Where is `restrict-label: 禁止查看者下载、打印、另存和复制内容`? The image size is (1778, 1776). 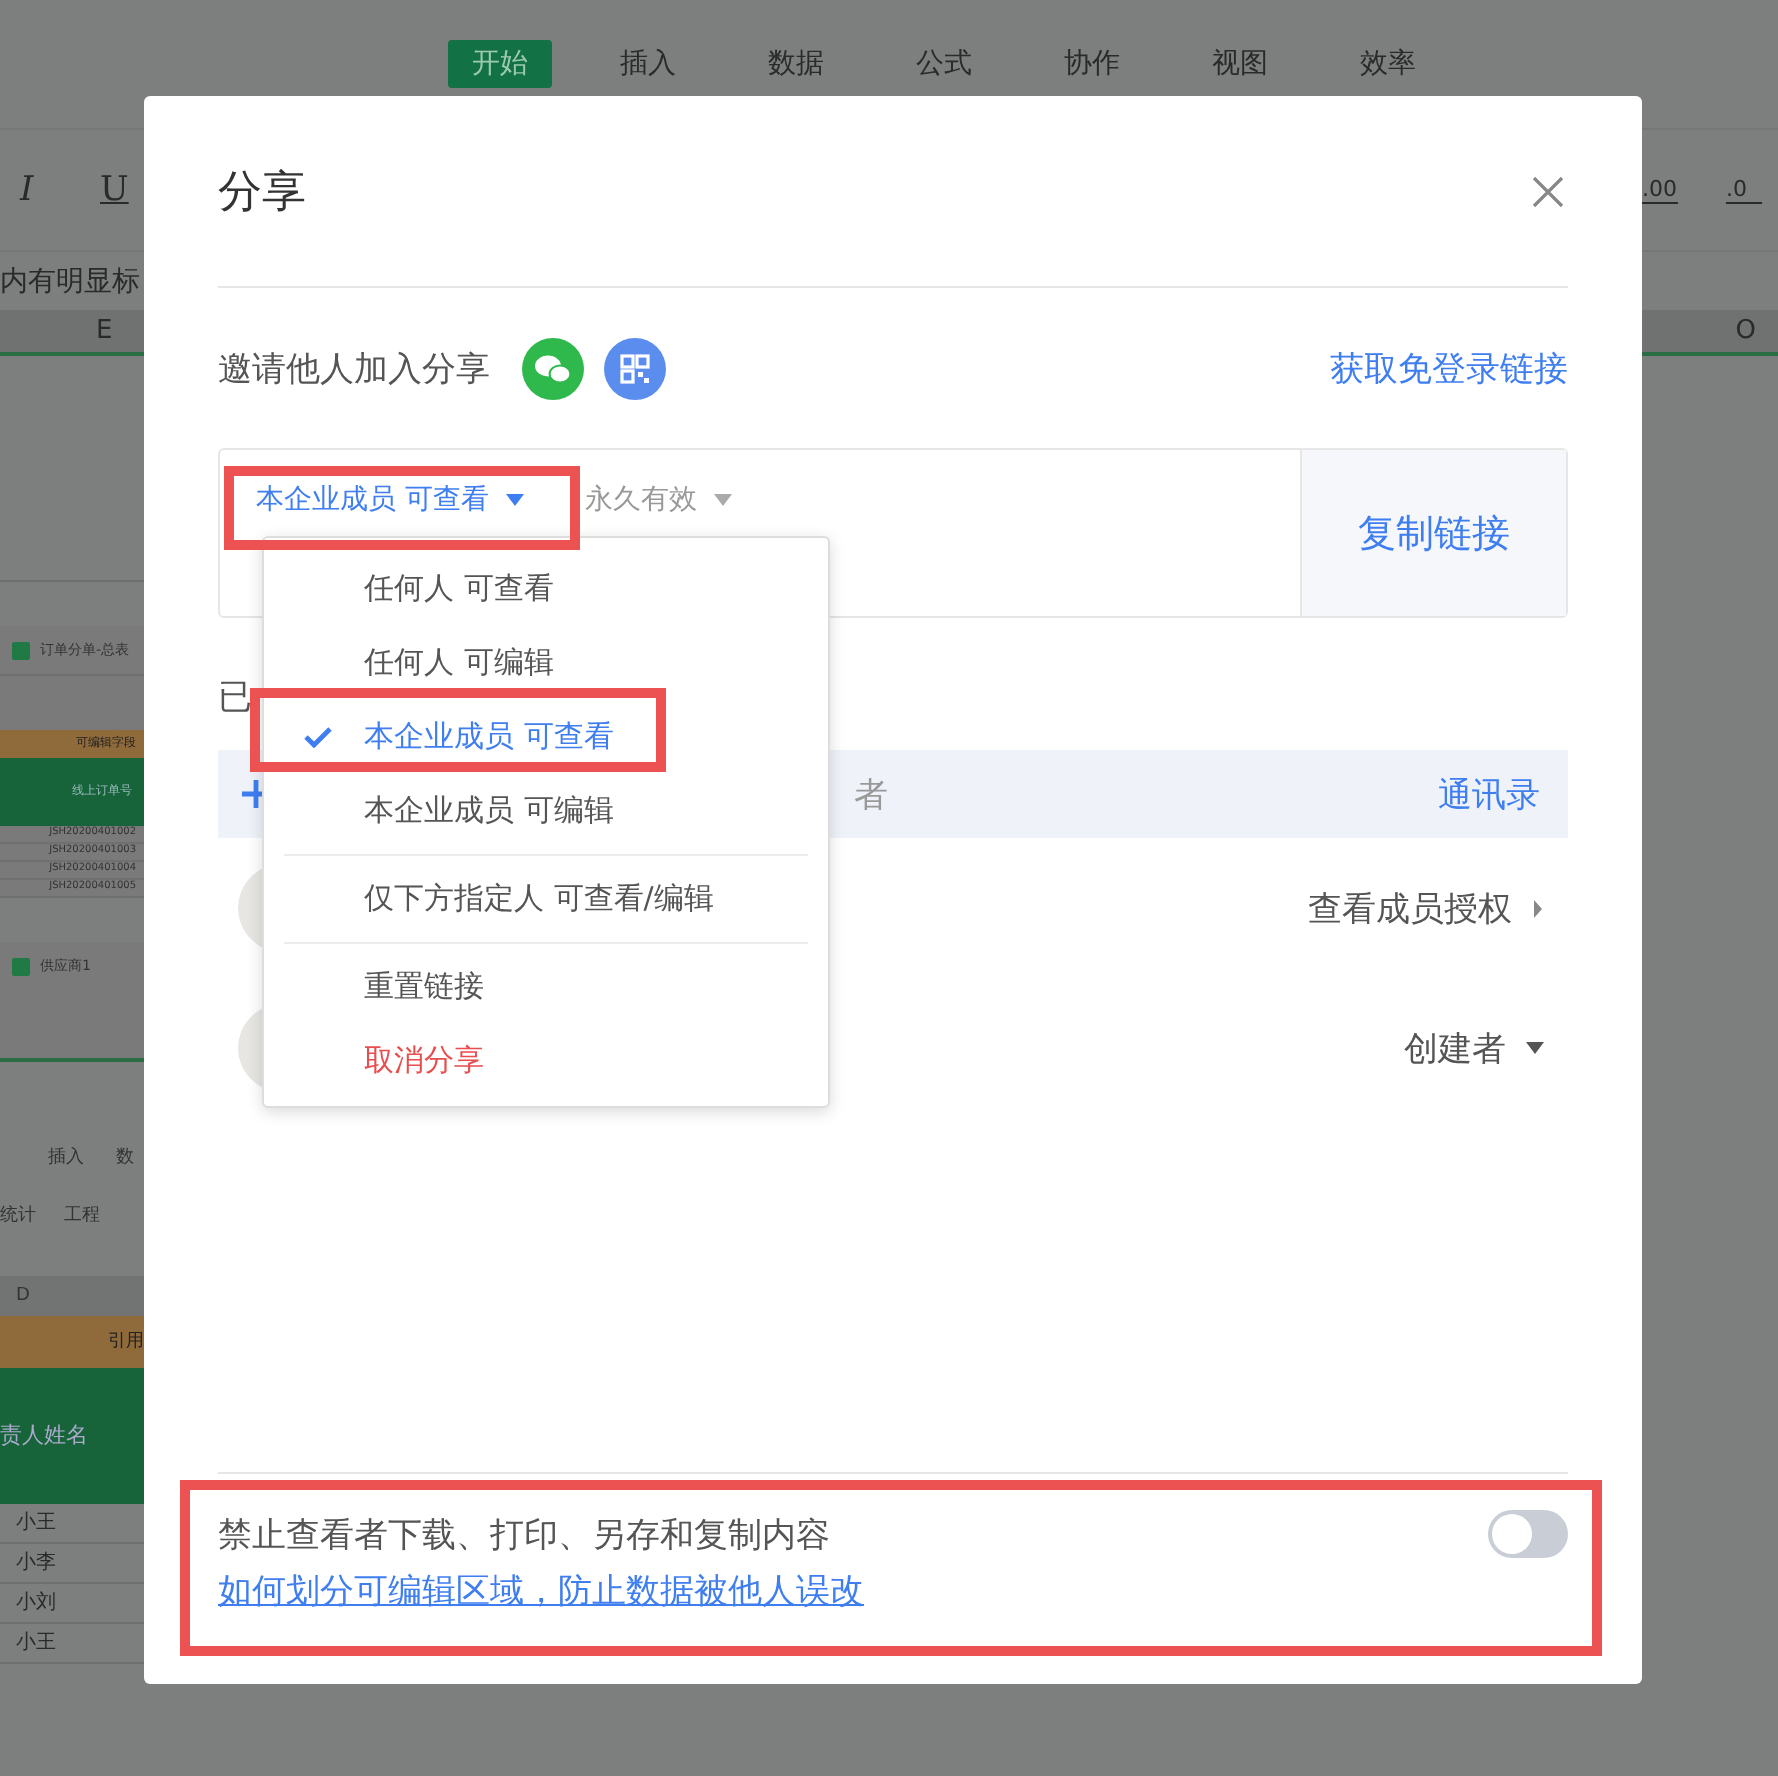 restrict-label: 禁止查看者下载、打印、另存和复制内容 is located at coordinates (524, 1535).